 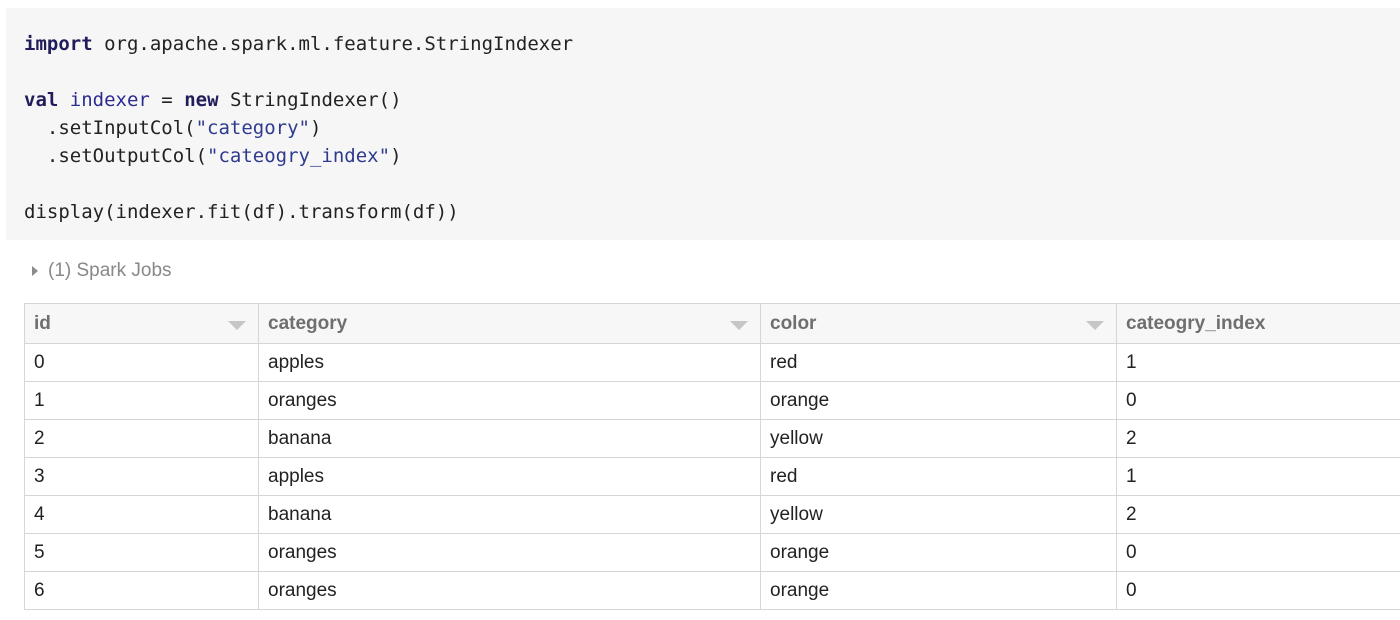 What do you see at coordinates (201, 100) in the screenshot?
I see `code-keyword: new` at bounding box center [201, 100].